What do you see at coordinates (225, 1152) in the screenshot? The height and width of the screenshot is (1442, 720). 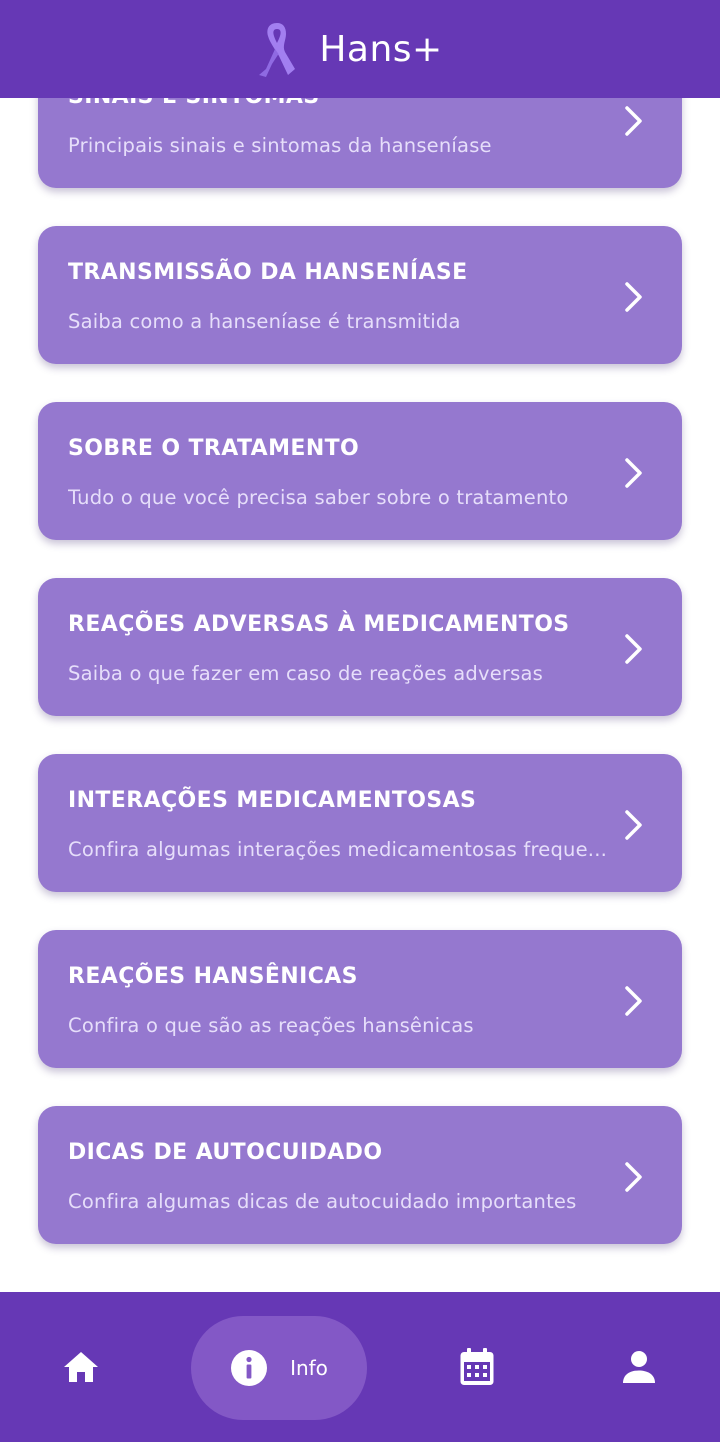 I see `card-title: DICAS DE AUTOCUIDADO` at bounding box center [225, 1152].